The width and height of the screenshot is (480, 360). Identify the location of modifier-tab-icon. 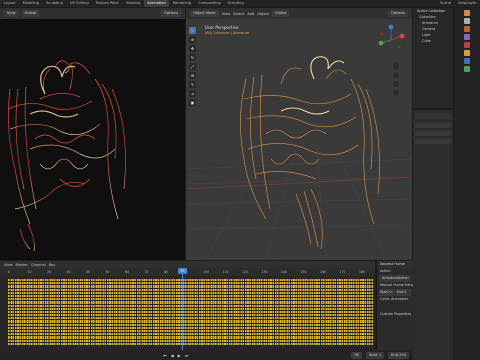
(467, 61).